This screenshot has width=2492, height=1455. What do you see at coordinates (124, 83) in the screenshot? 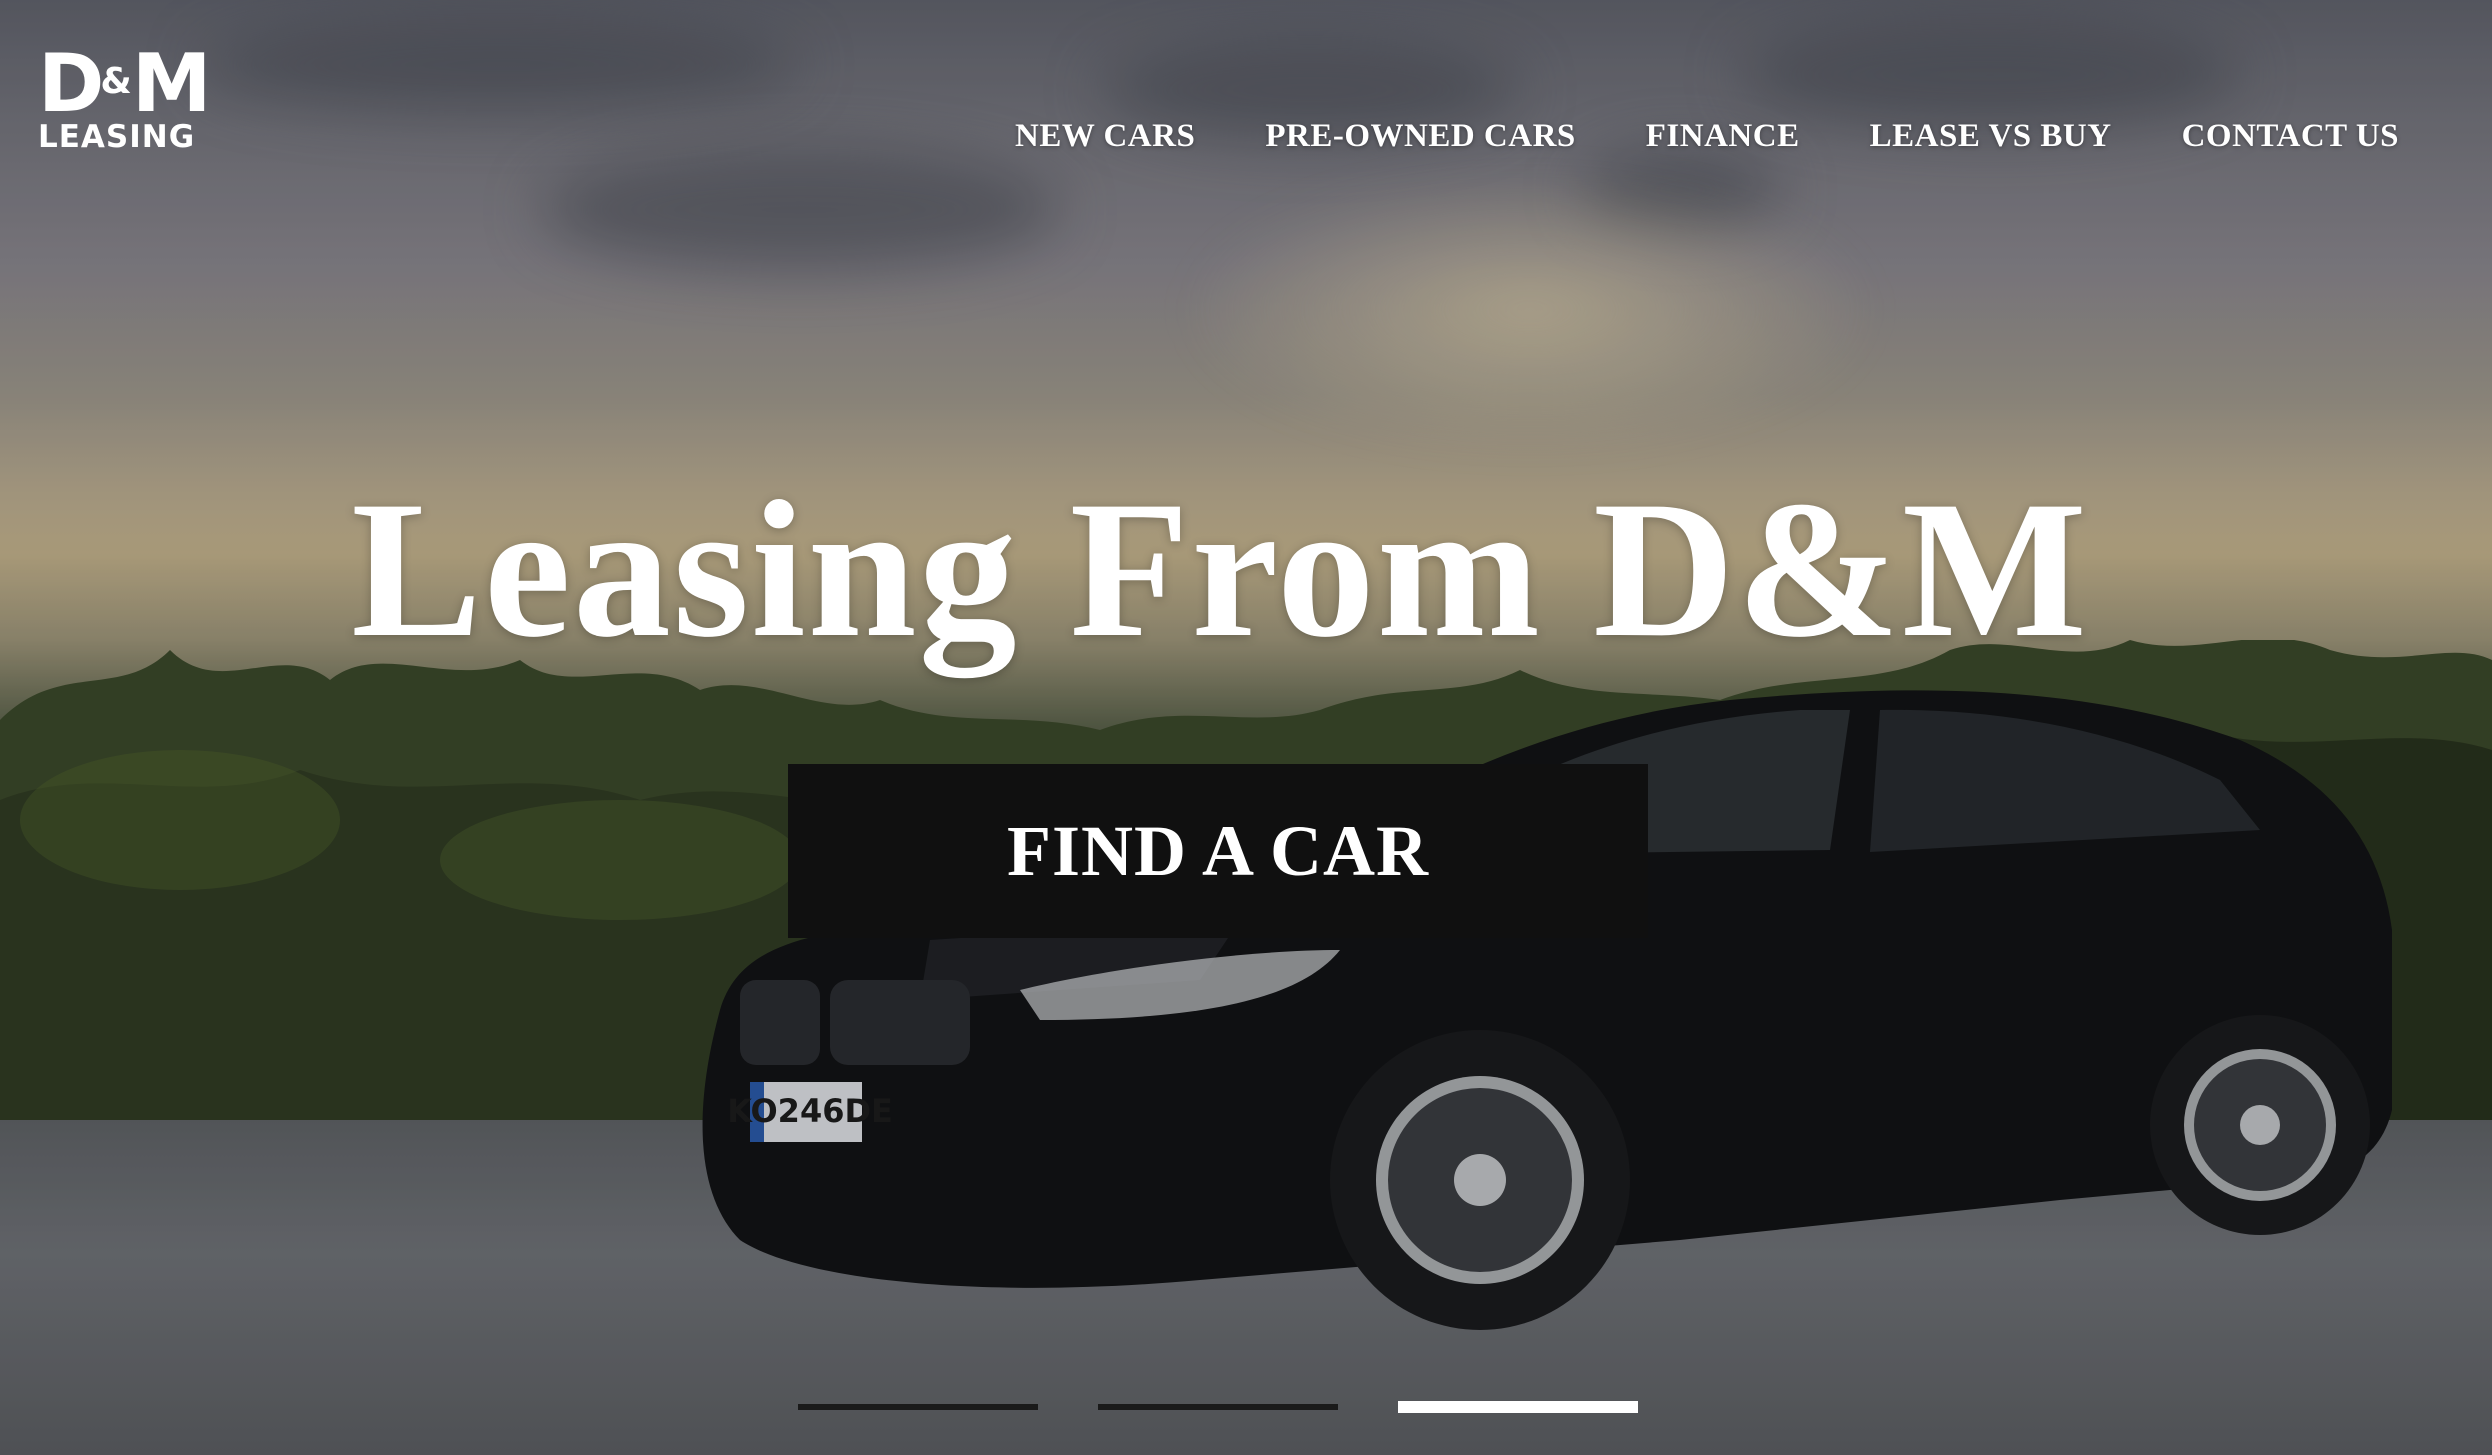
I see `logo-mark: D&M` at bounding box center [124, 83].